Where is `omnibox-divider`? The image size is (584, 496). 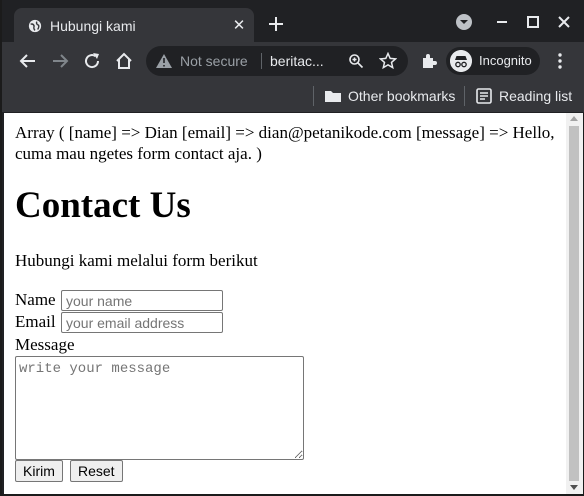
omnibox-divider is located at coordinates (261, 61).